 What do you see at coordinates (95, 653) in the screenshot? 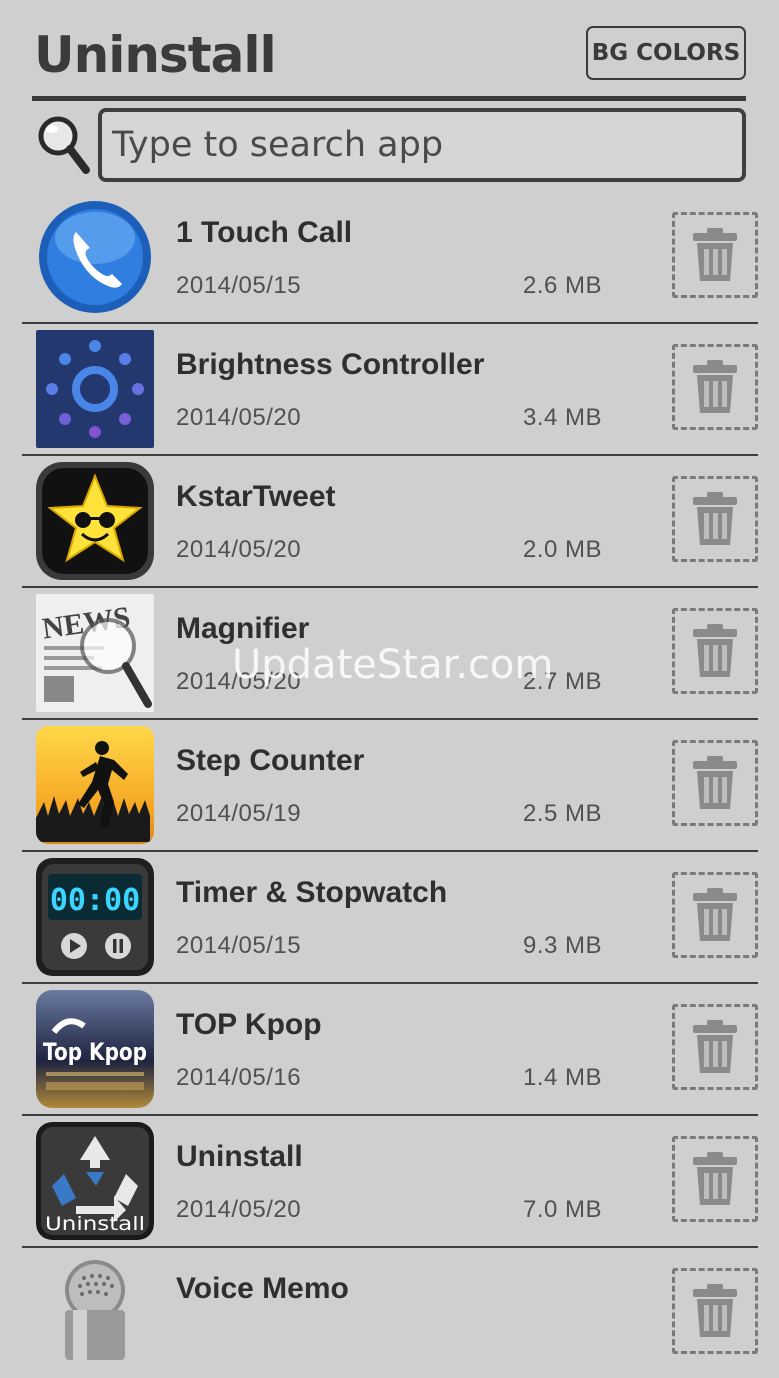
I see `news-magnifier-icon: NEWS` at bounding box center [95, 653].